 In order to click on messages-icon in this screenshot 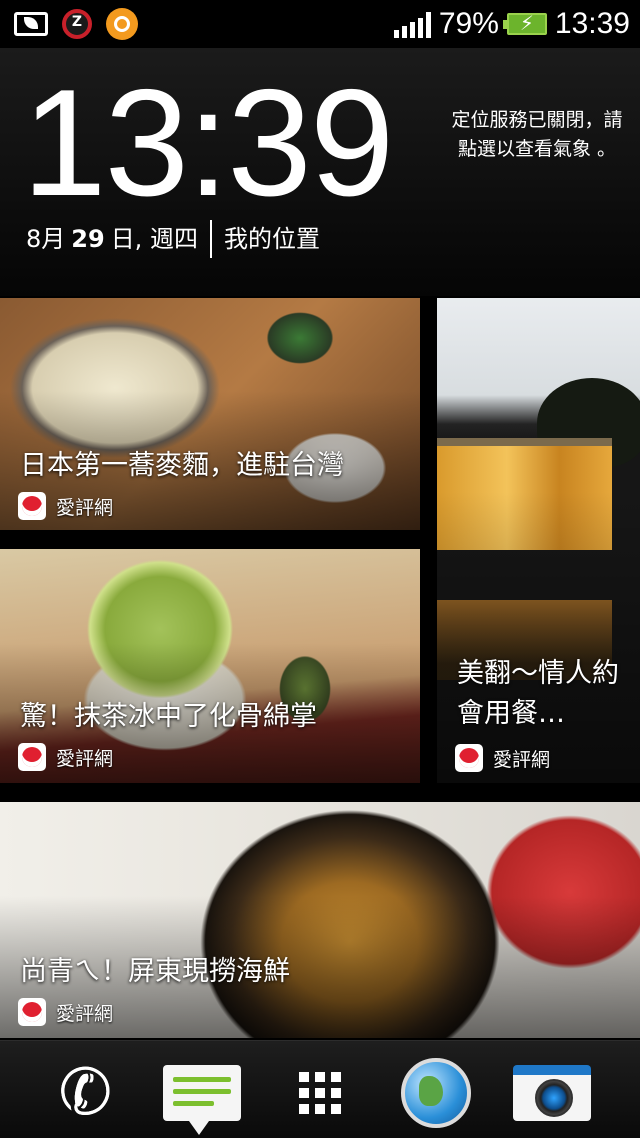, I will do `click(202, 1100)`.